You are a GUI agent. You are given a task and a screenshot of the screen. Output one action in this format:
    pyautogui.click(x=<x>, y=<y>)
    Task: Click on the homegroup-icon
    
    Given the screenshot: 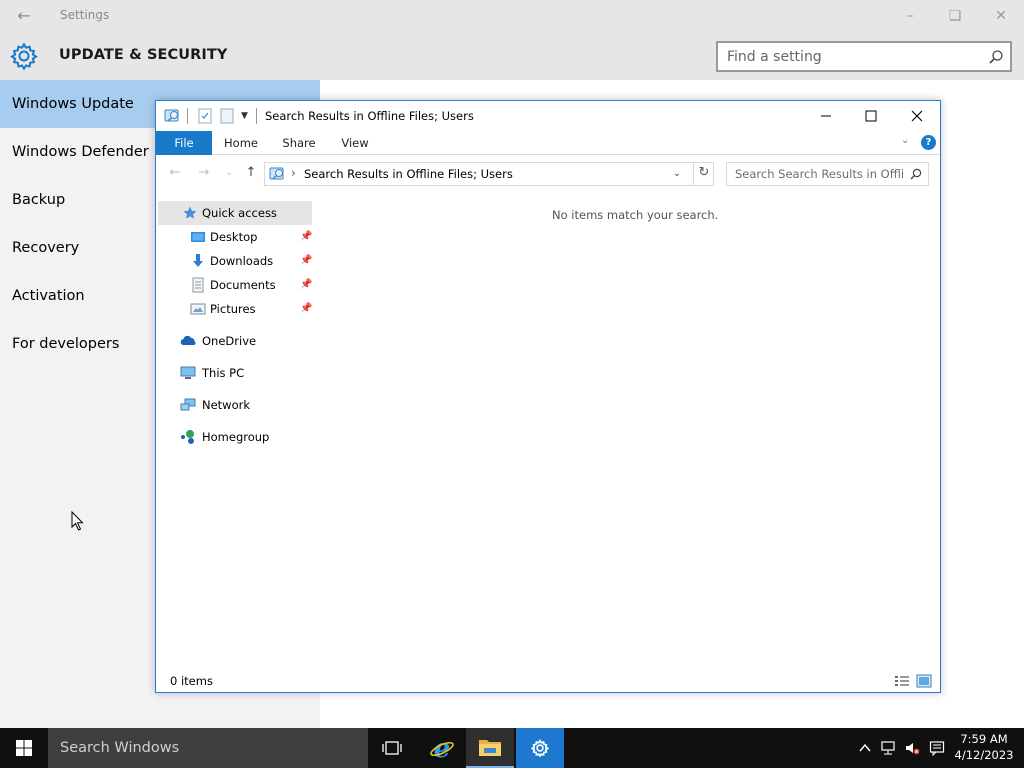 What is the action you would take?
    pyautogui.click(x=187, y=437)
    